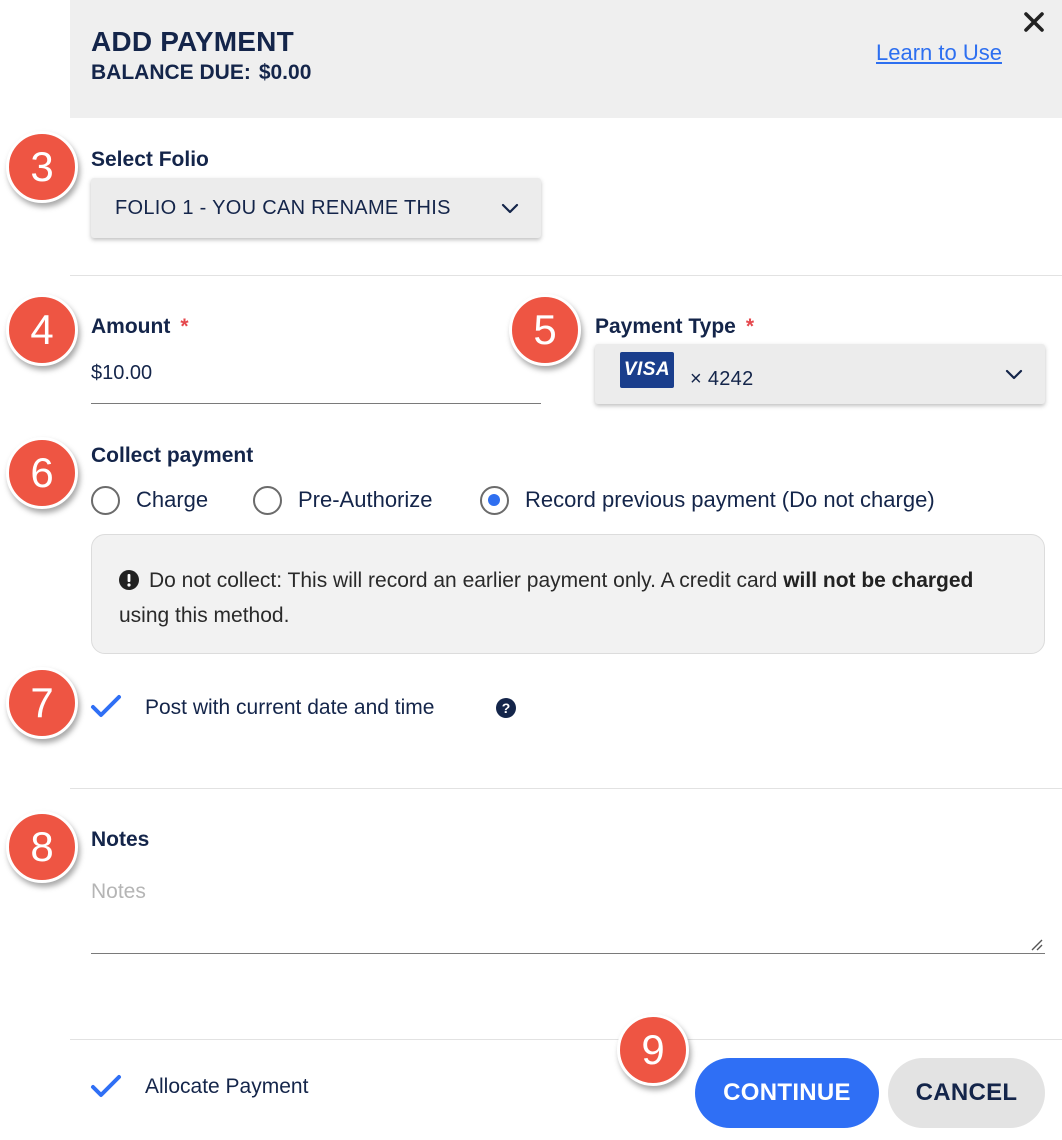 The width and height of the screenshot is (1062, 1140). I want to click on radio-label: Pre-Authorize, so click(365, 499).